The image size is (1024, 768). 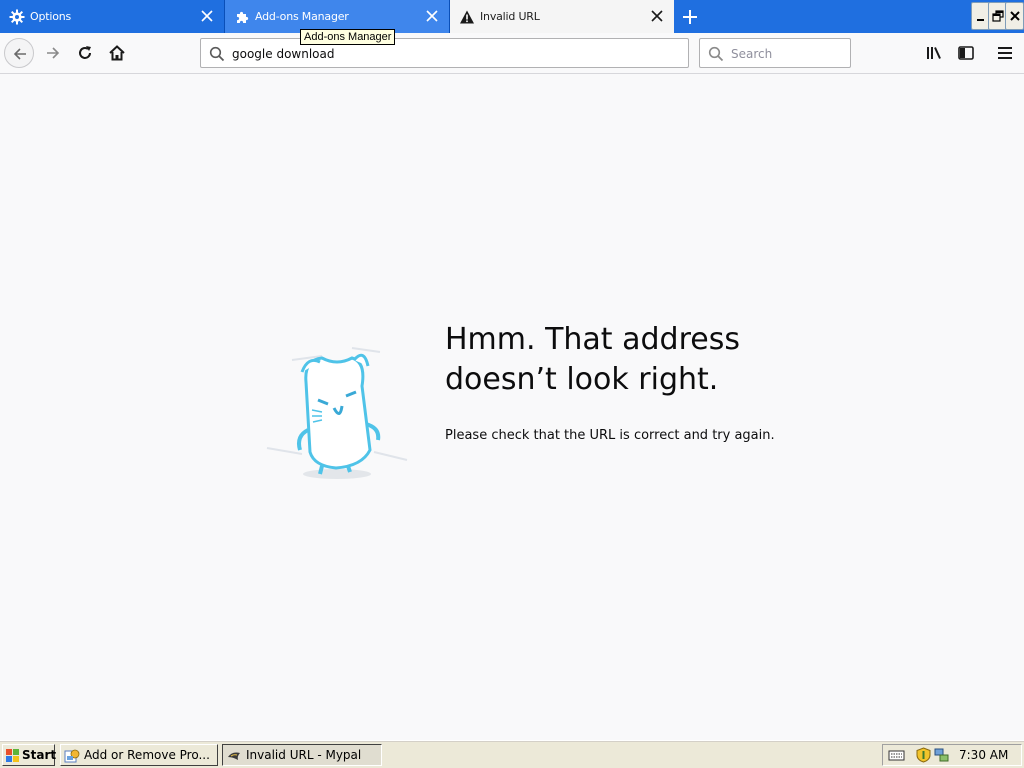 What do you see at coordinates (51, 16) in the screenshot?
I see `tab-label: Options` at bounding box center [51, 16].